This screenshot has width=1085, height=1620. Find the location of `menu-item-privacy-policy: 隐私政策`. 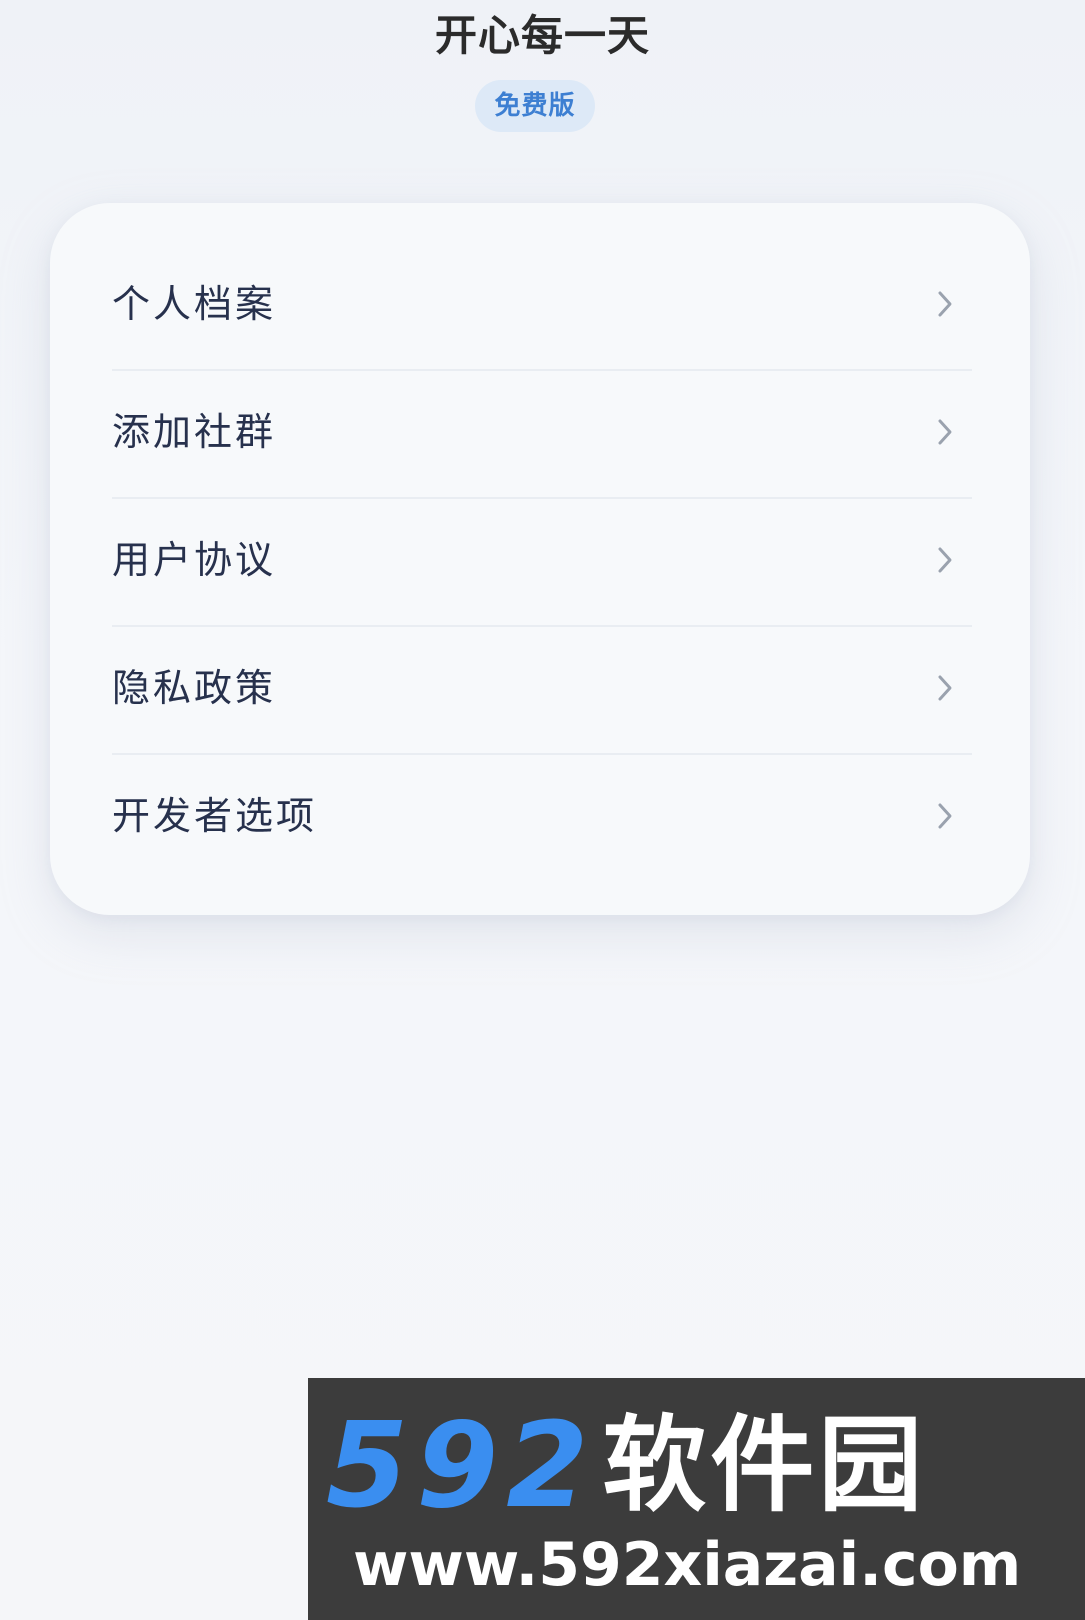

menu-item-privacy-policy: 隐私政策 is located at coordinates (542, 691).